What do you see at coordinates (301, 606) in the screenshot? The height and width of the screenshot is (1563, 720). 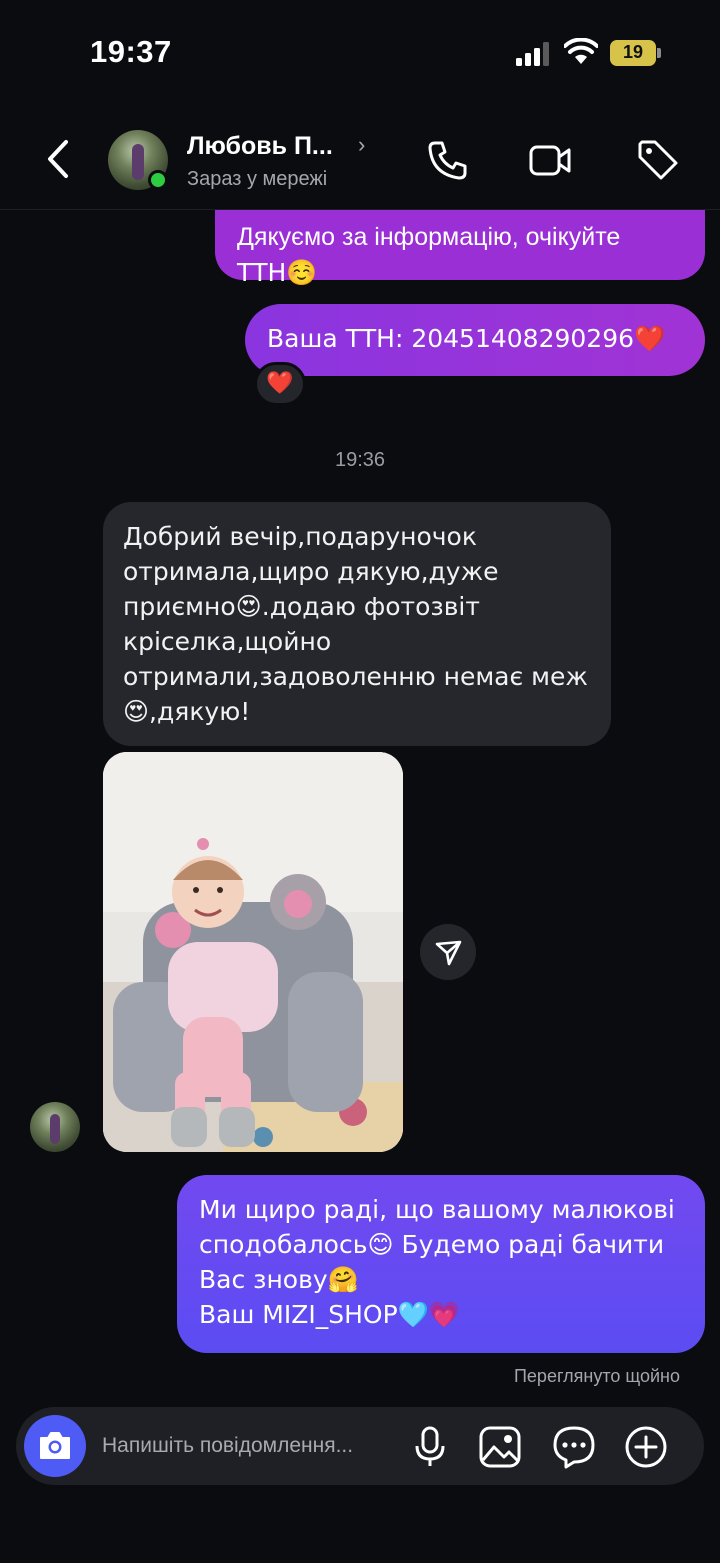 I see `message-line: приємно😍.додаю фотозвіт` at bounding box center [301, 606].